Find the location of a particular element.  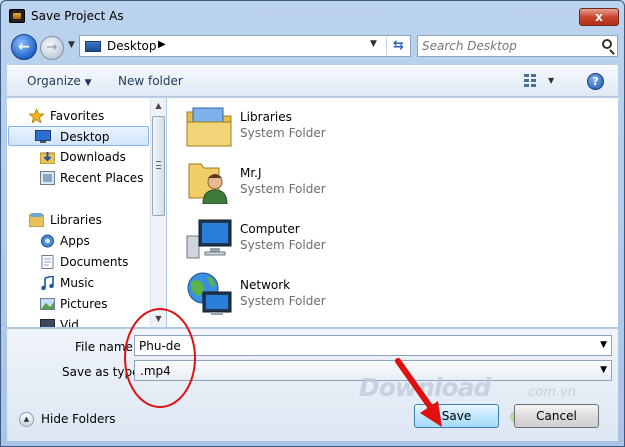

hide-folders-label: Hide Folders is located at coordinates (78, 419).